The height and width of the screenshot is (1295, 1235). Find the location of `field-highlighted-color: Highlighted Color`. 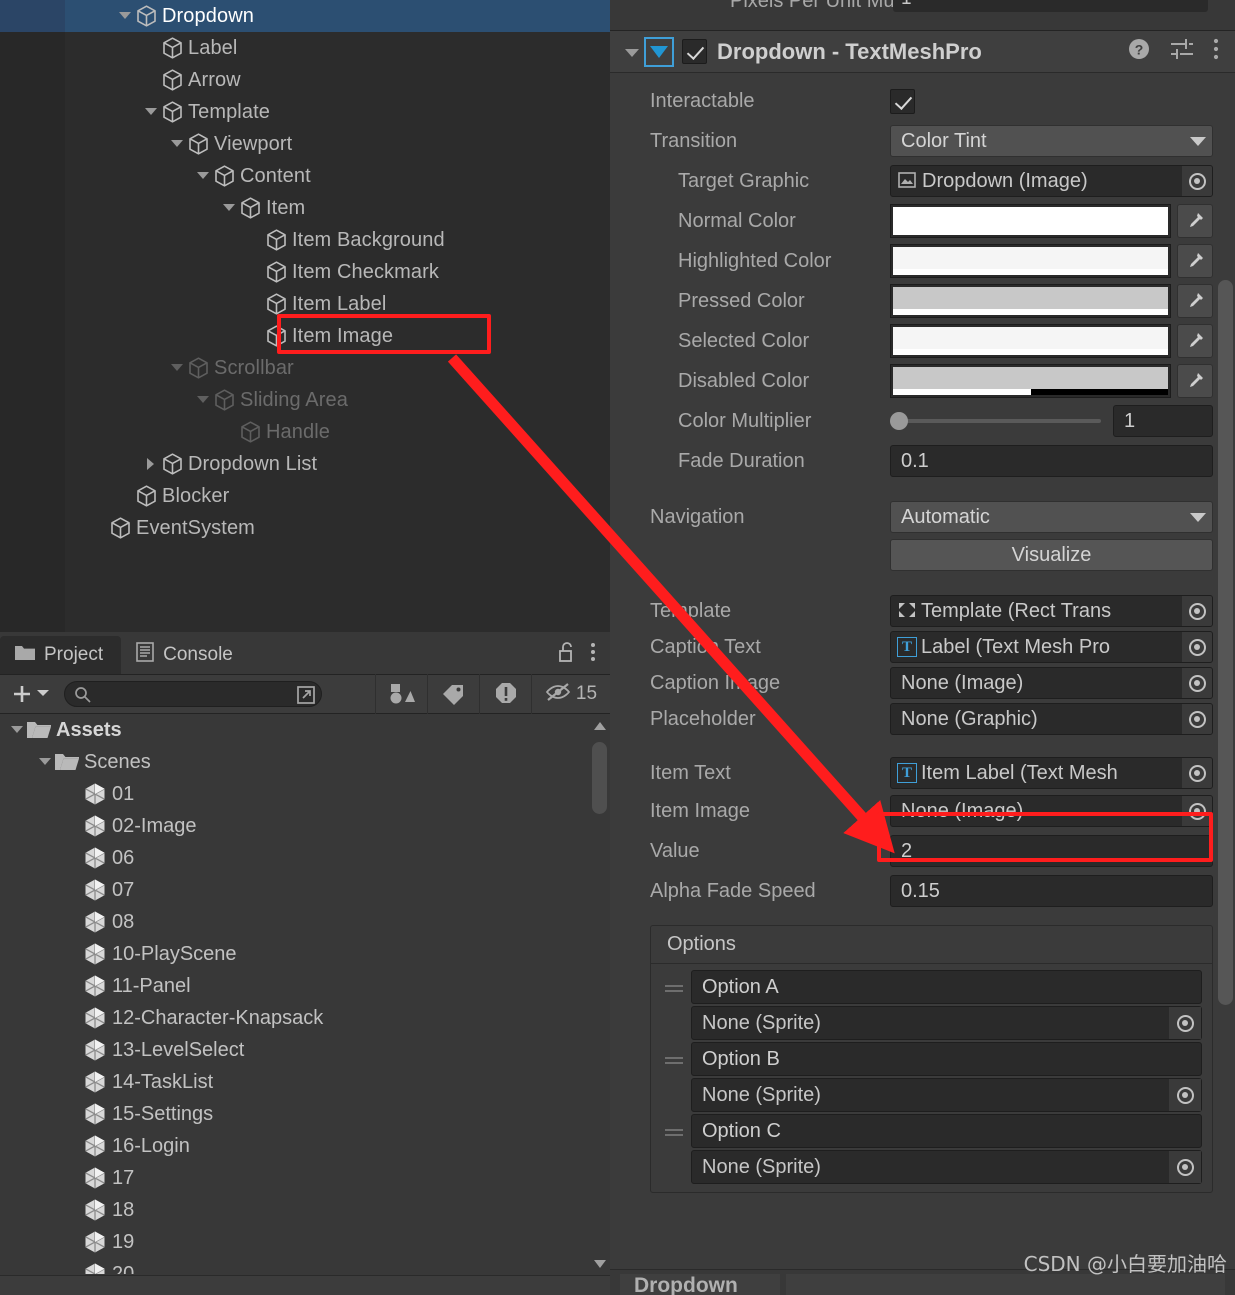

field-highlighted-color: Highlighted Color is located at coordinates (922, 261).